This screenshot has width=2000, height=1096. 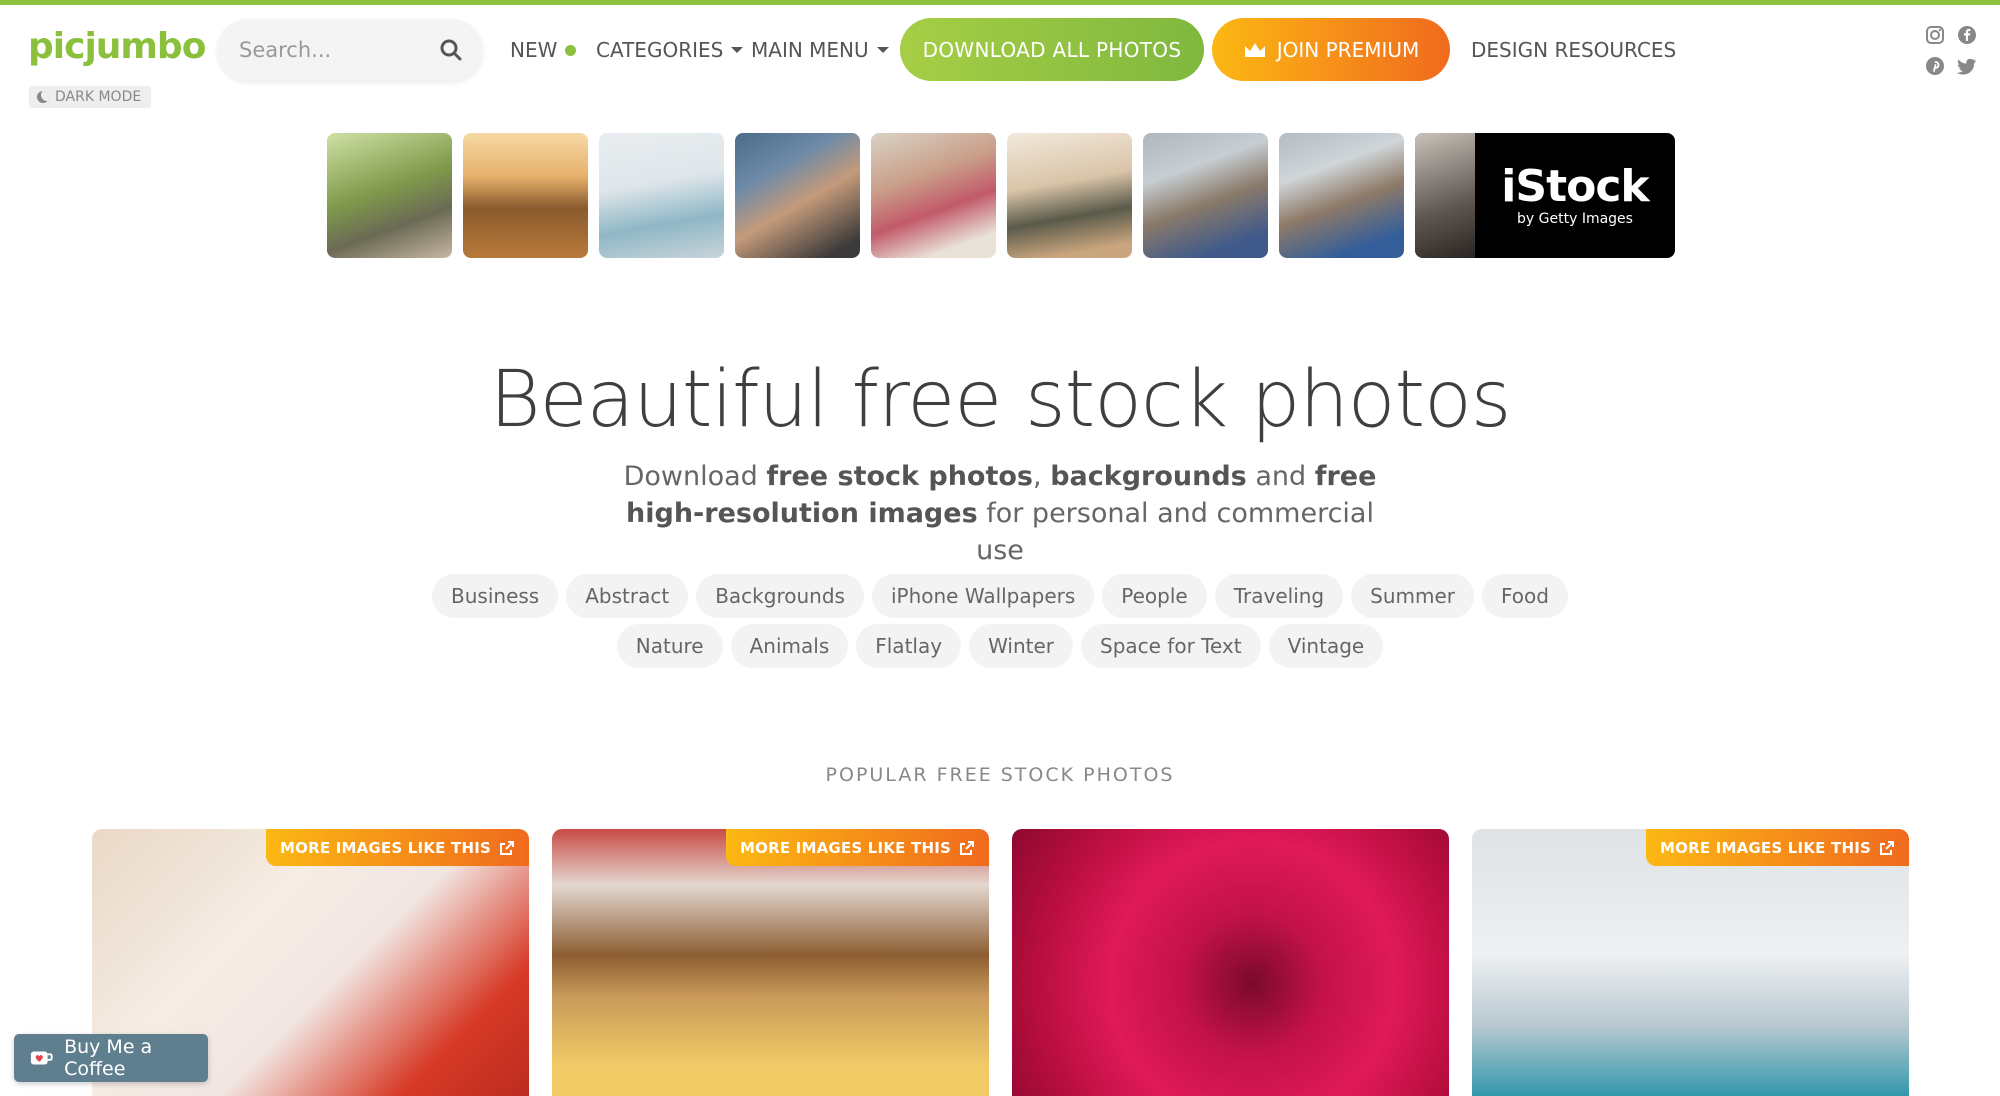 What do you see at coordinates (1575, 218) in the screenshot?
I see `istock-logo-sub: by Getty Images` at bounding box center [1575, 218].